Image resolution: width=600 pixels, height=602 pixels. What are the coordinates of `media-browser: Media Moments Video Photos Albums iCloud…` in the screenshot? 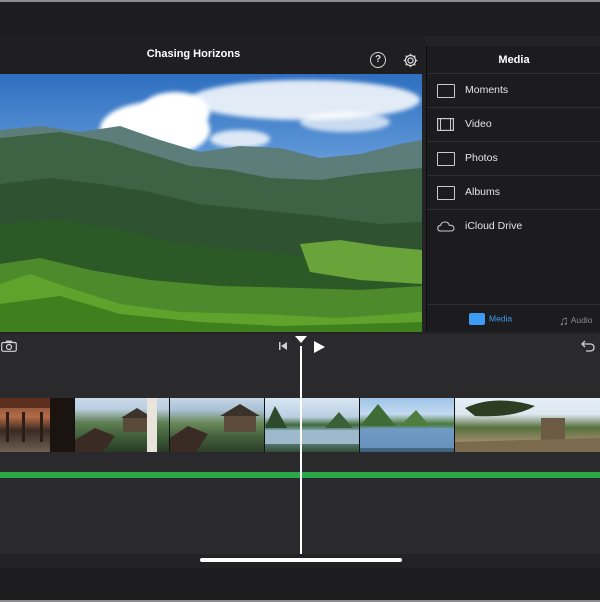 It's located at (513, 189).